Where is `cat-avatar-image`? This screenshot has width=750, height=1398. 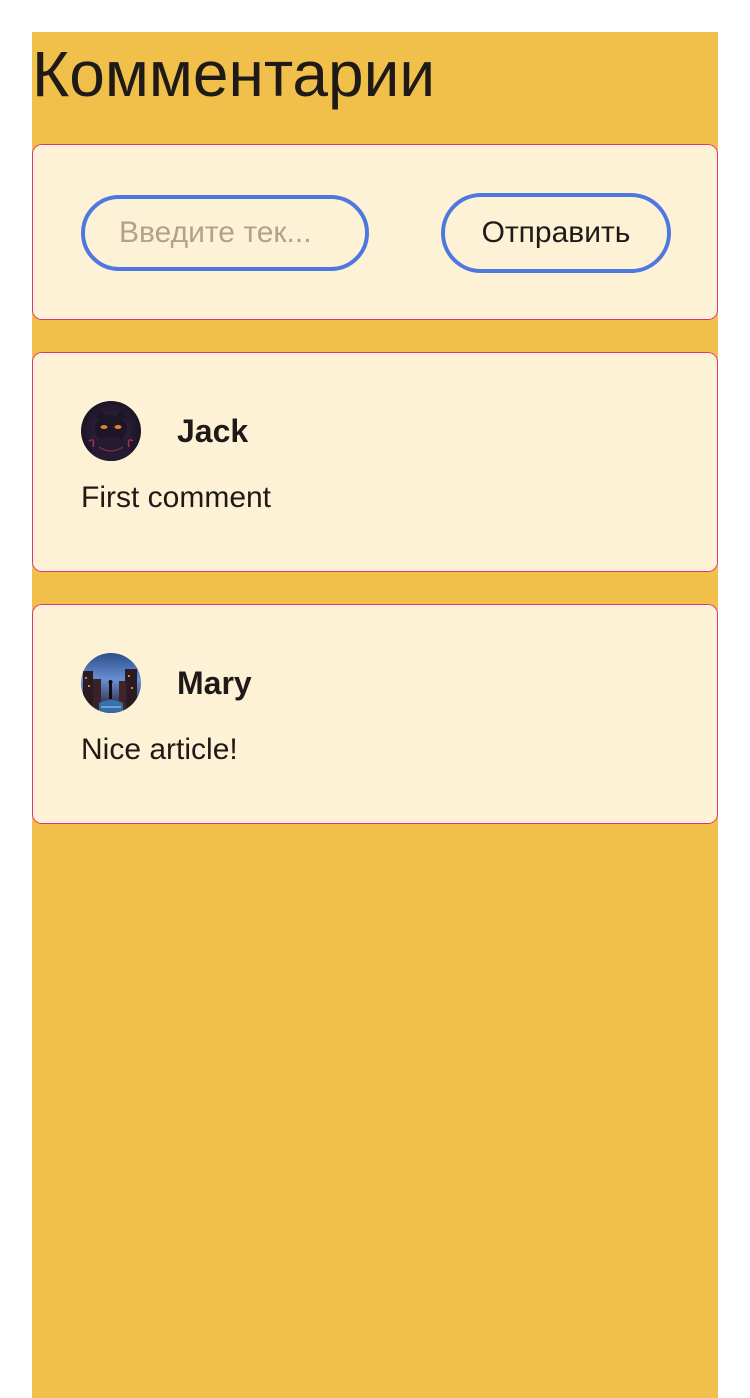
cat-avatar-image is located at coordinates (111, 431).